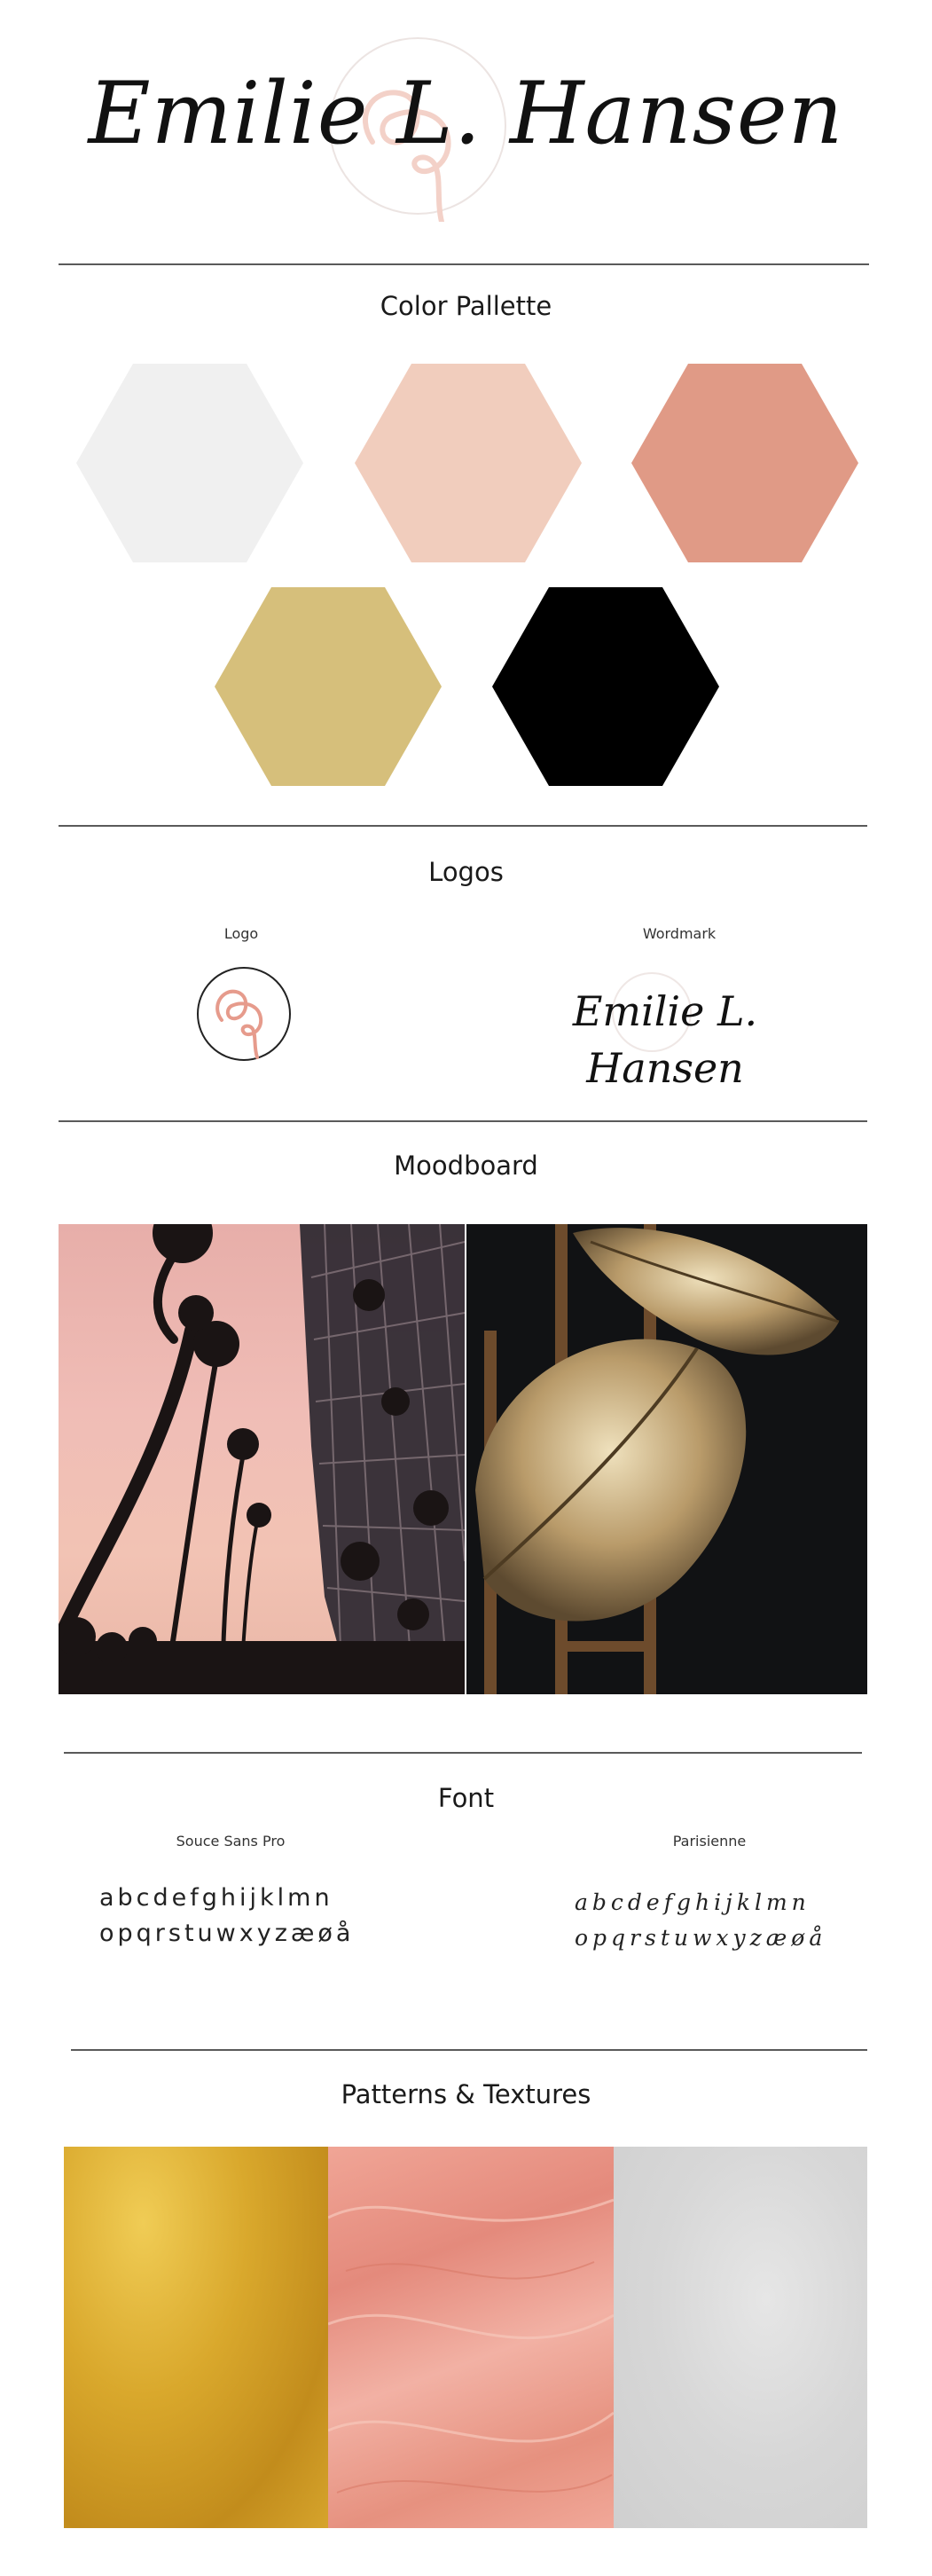 Image resolution: width=932 pixels, height=2576 pixels. I want to click on script-alphabet-line-1: abcdefghijklmn, so click(693, 1902).